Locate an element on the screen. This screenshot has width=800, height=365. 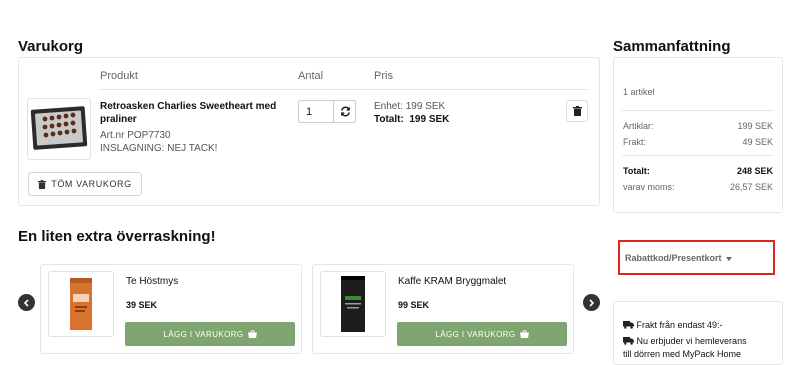
product-article-number: Art.nr POP7730 is located at coordinates (135, 135).